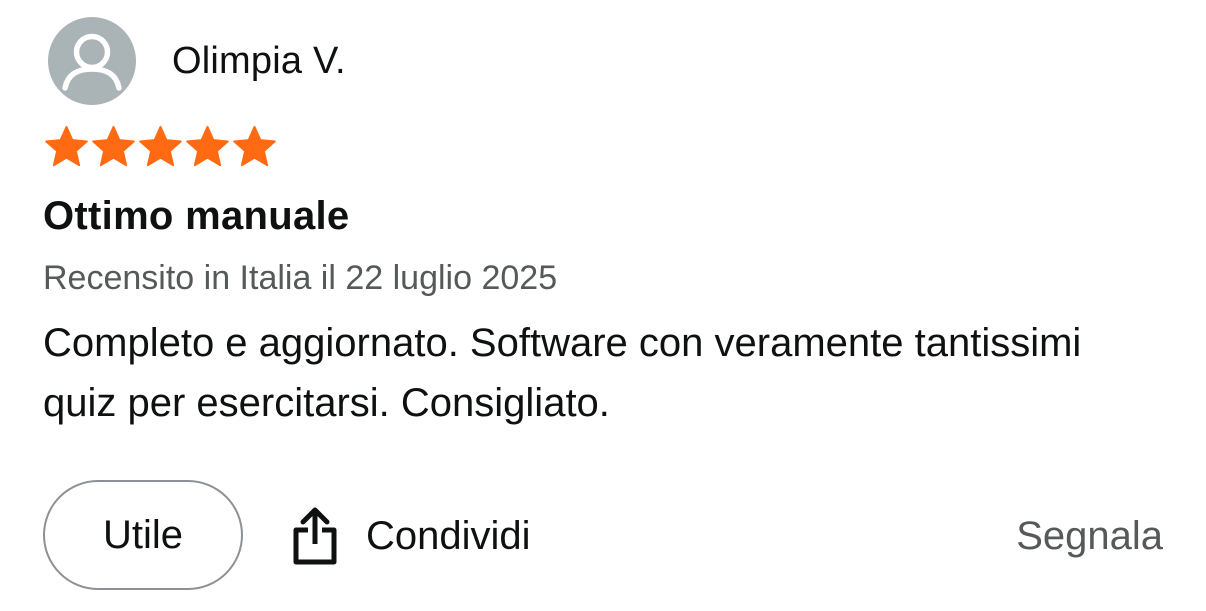  Describe the element at coordinates (315, 536) in the screenshot. I see `share-icon` at that location.